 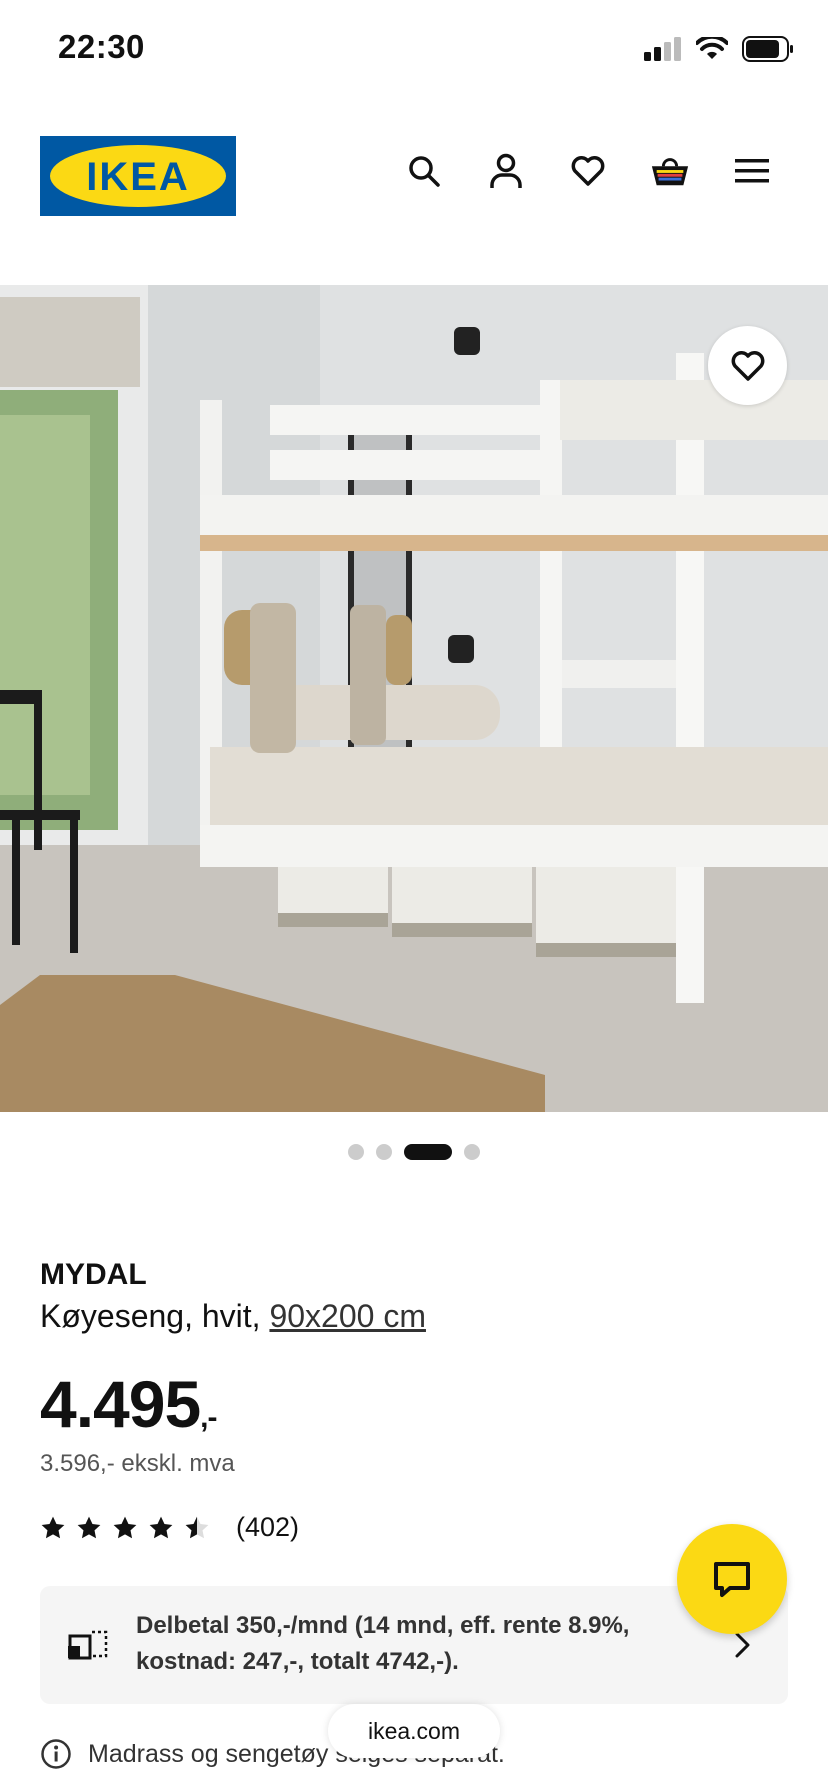 What do you see at coordinates (267, 1527) in the screenshot?
I see `rating-count: (402)` at bounding box center [267, 1527].